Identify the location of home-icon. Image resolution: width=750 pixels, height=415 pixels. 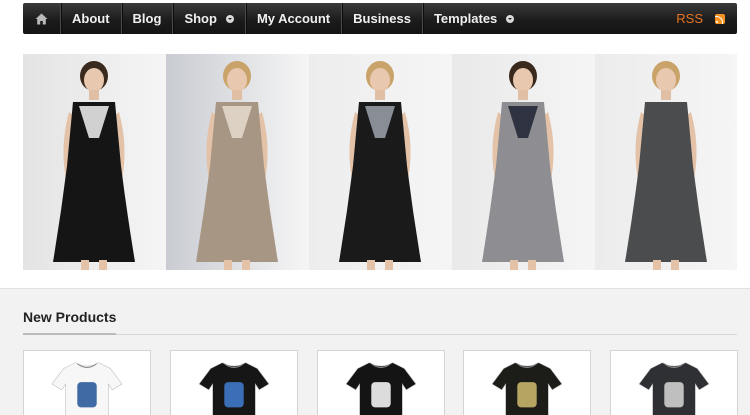
(41, 18).